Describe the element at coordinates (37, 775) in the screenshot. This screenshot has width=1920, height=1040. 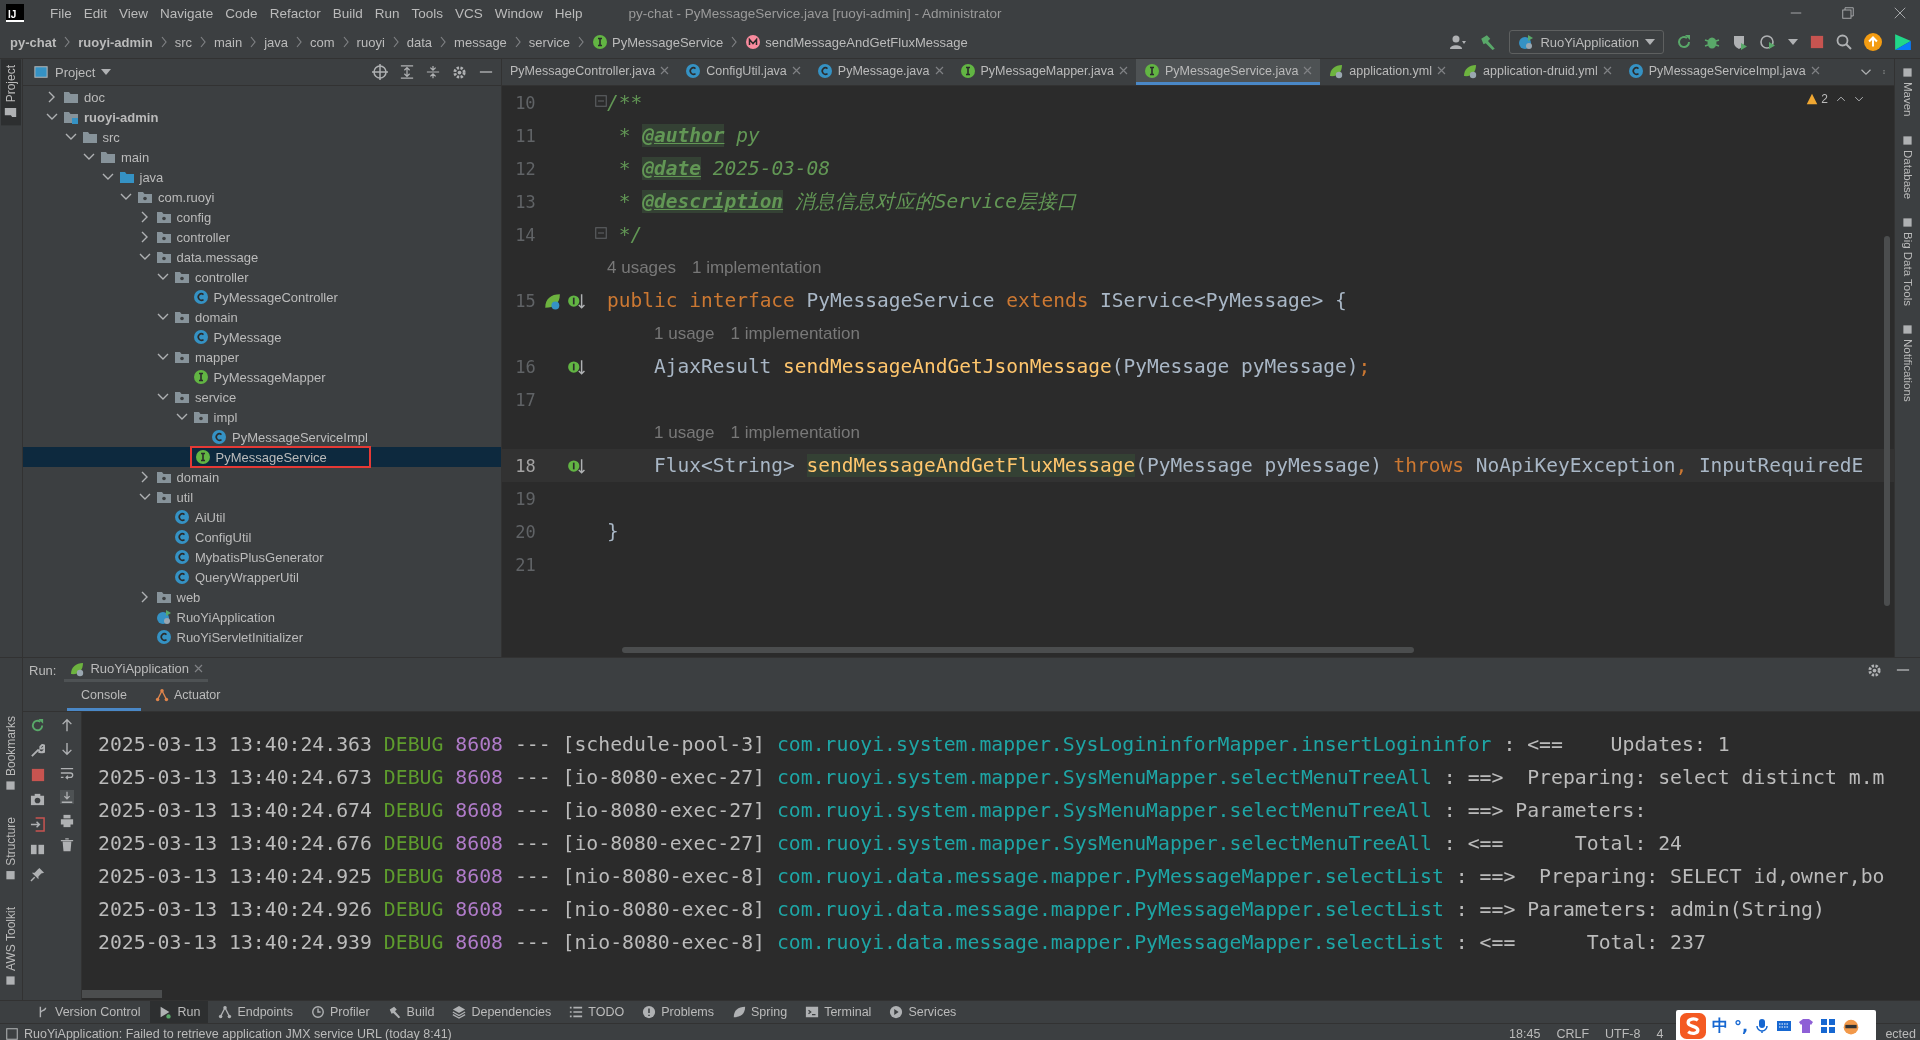
I see `stop-icon` at that location.